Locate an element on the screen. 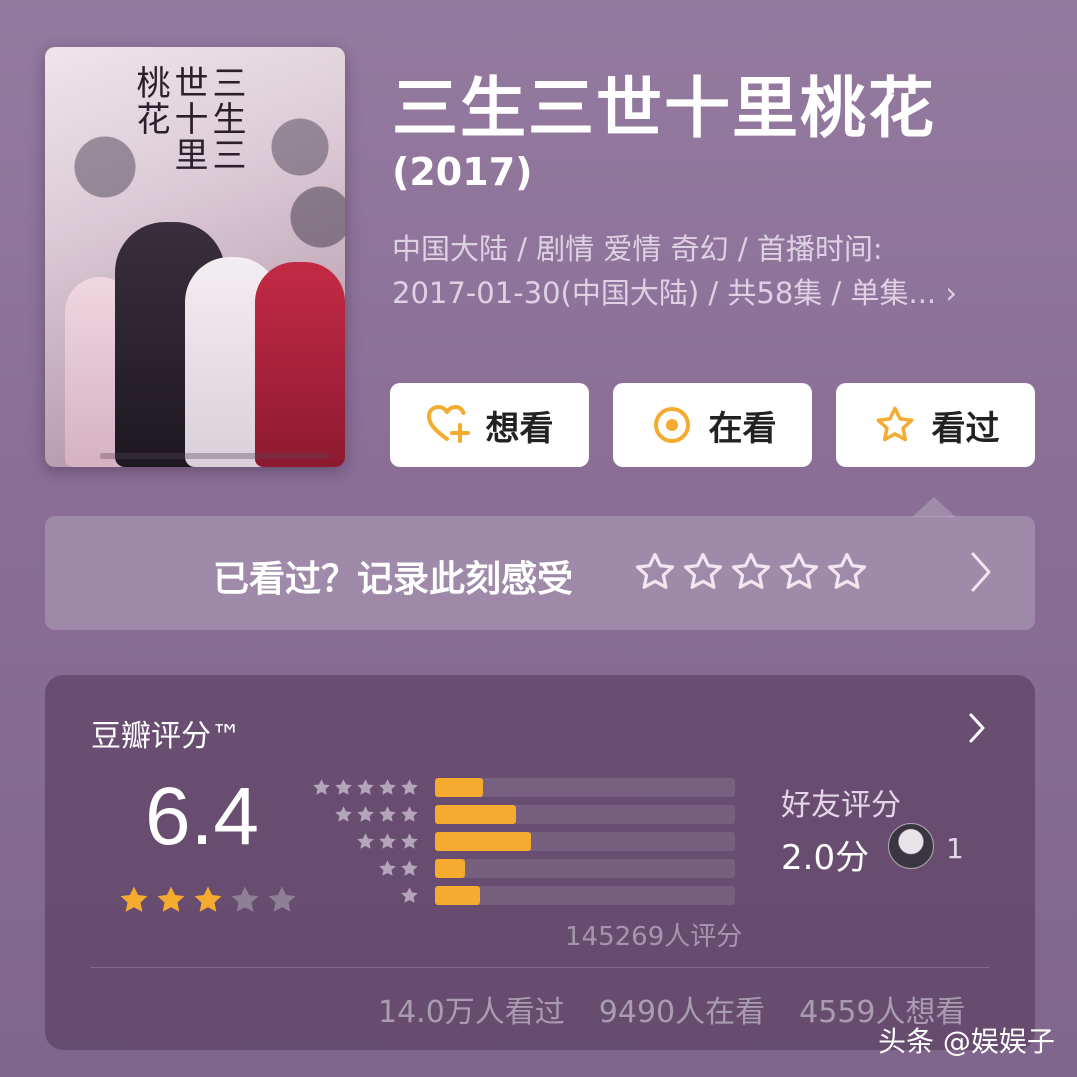  poster-figure is located at coordinates (300, 364).